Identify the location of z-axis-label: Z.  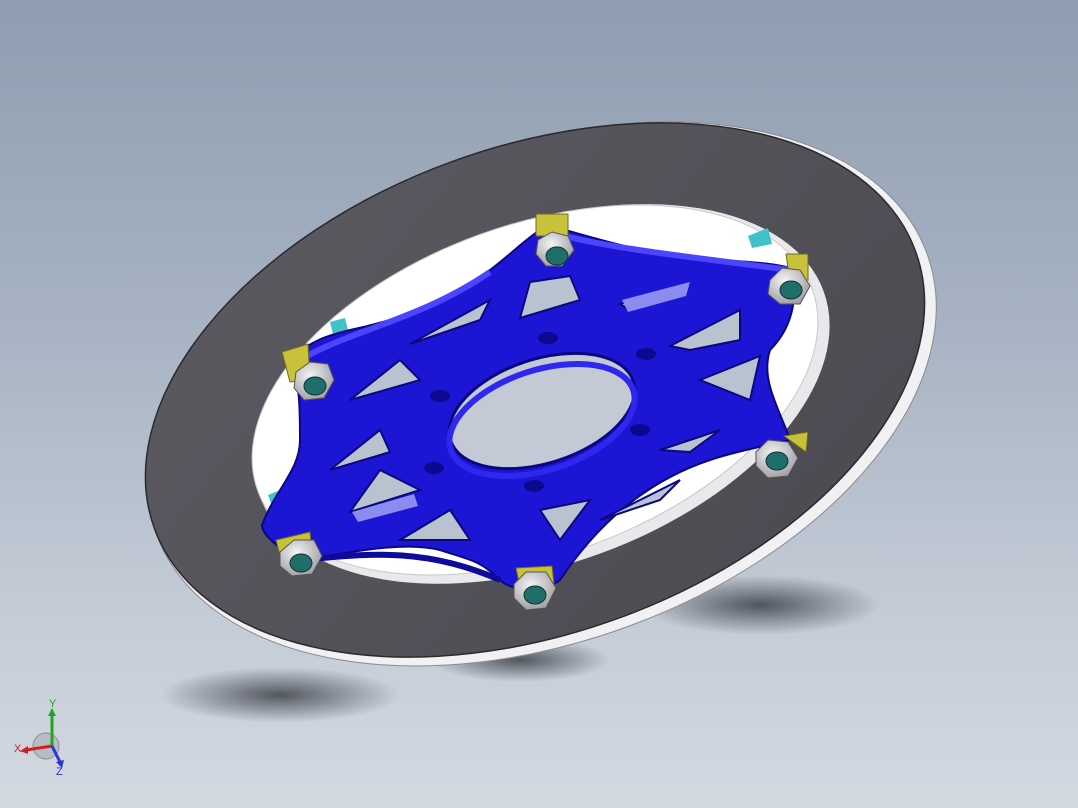
(59, 771).